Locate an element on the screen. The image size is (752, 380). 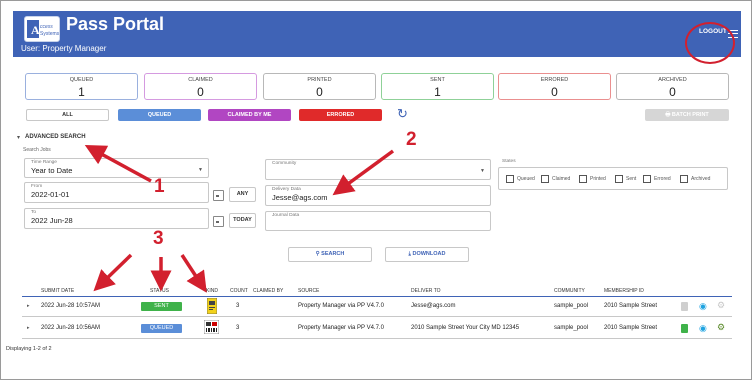
field-label: Delivery Data is located at coordinates (286, 189).